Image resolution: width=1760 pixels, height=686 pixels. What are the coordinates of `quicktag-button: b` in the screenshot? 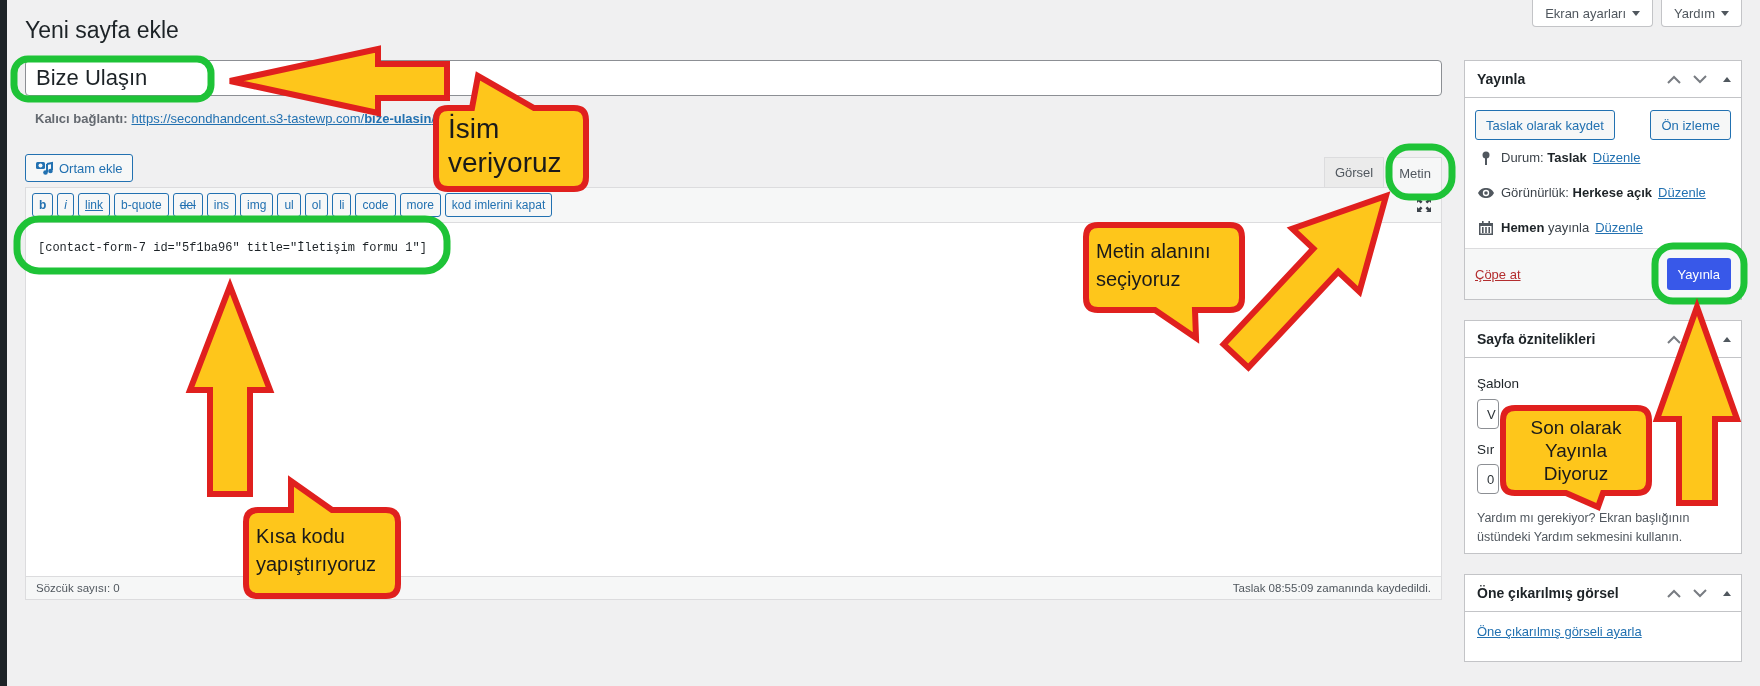 It's located at (43, 205).